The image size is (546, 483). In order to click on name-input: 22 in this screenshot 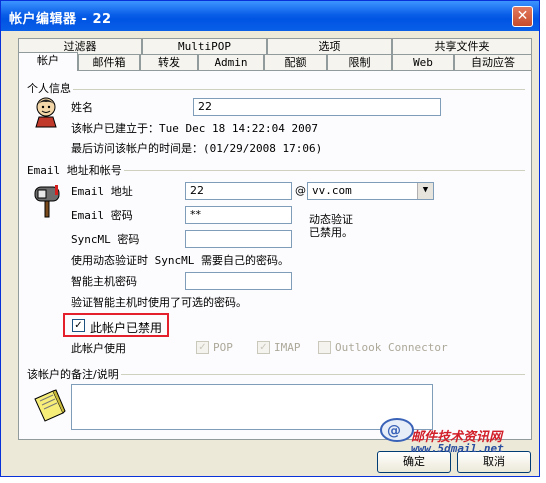, I will do `click(317, 107)`.